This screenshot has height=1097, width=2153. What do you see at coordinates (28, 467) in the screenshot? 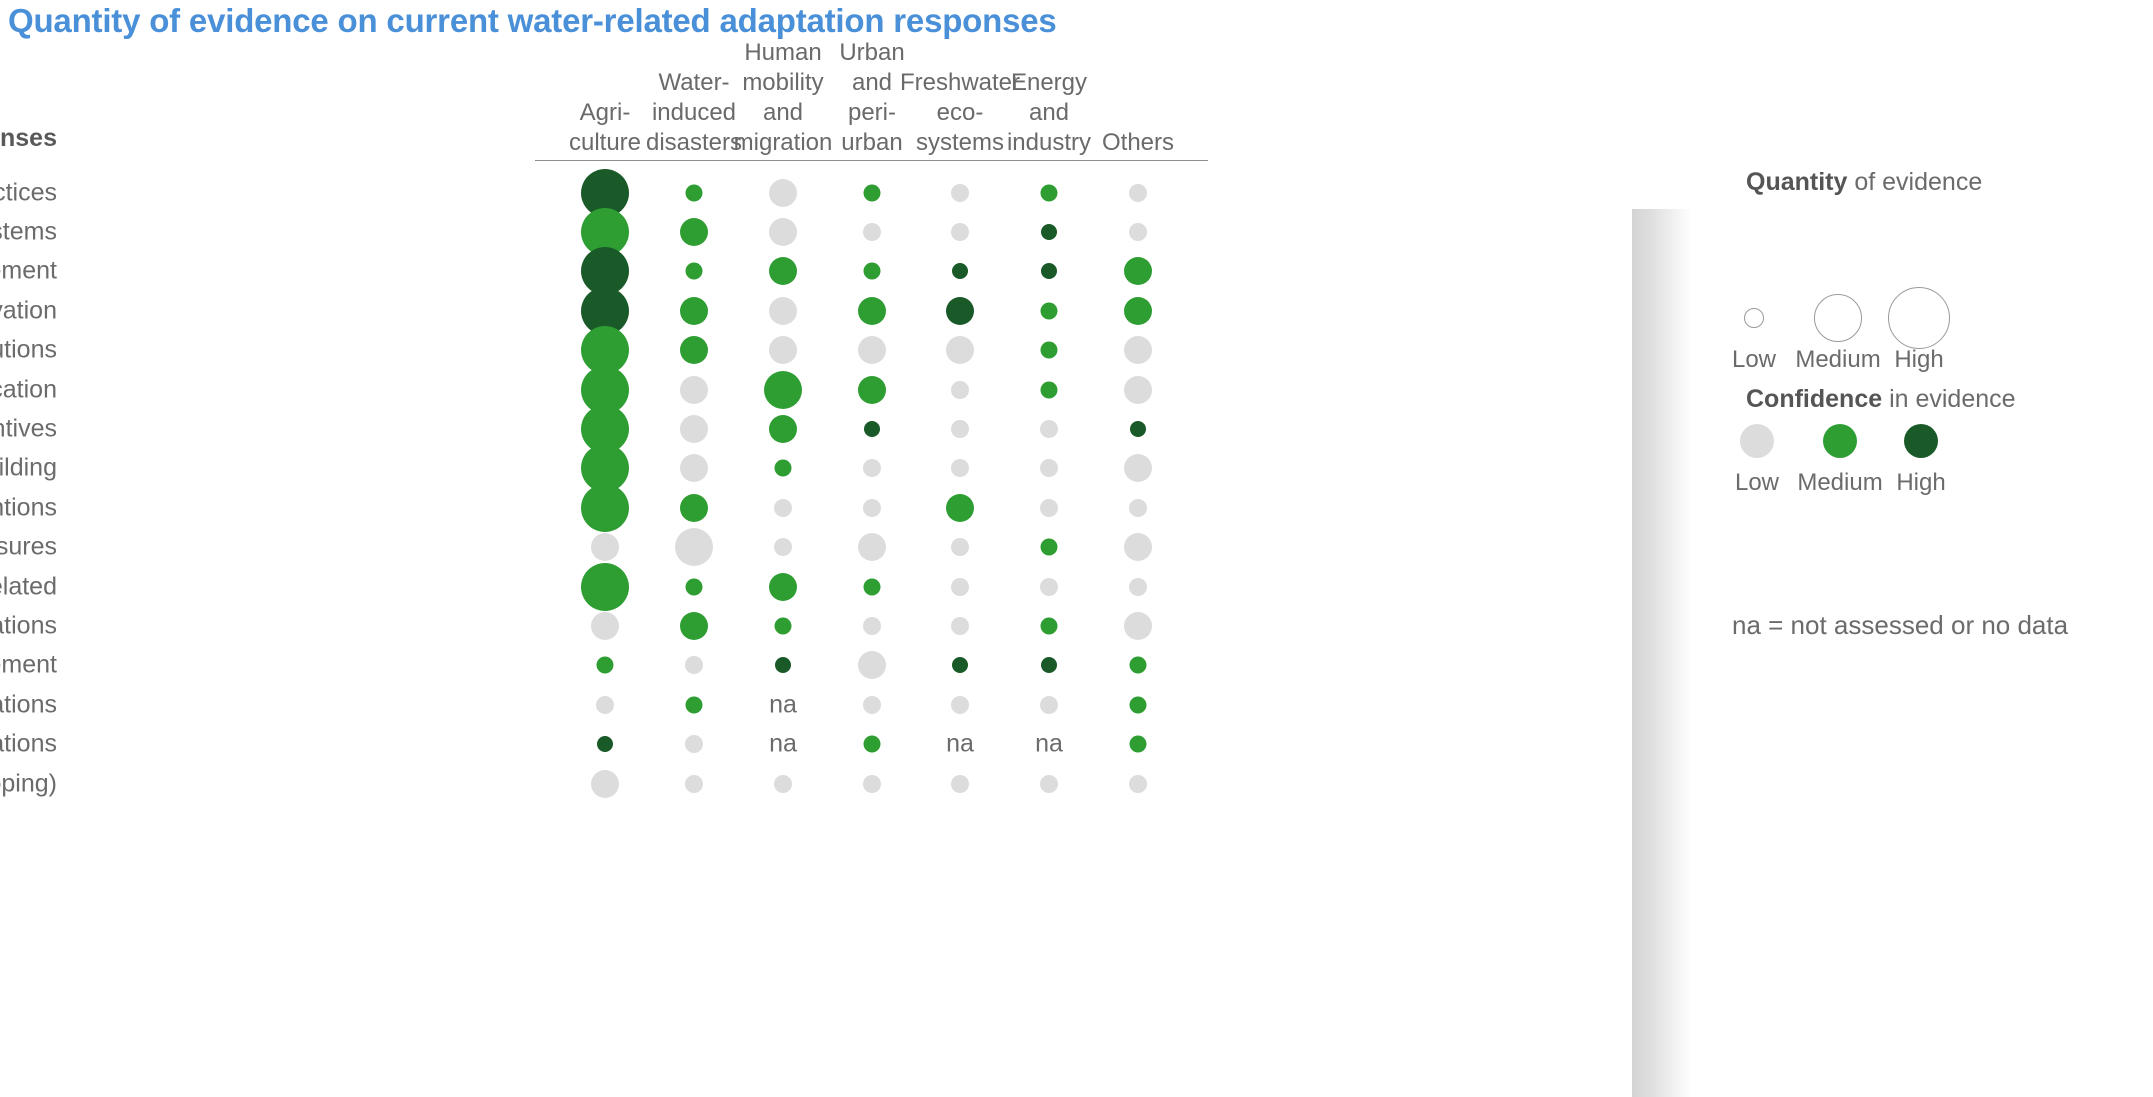
I see `row-label: Training and capacity building` at bounding box center [28, 467].